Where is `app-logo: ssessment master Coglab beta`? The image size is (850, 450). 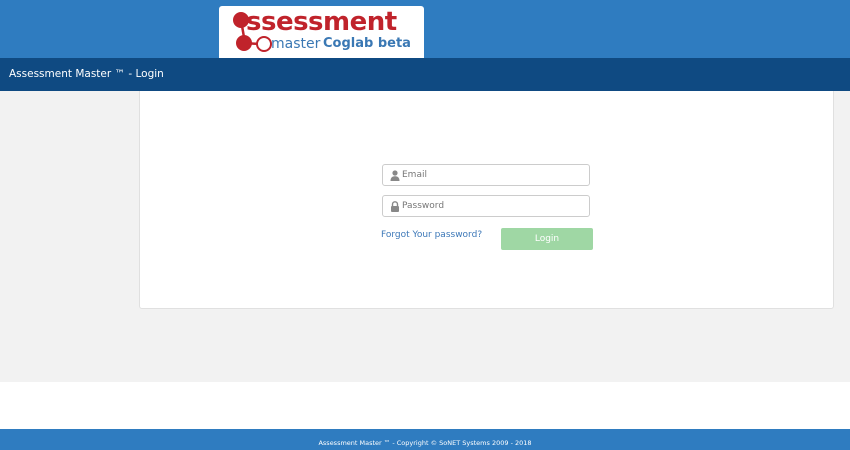
app-logo: ssessment master Coglab beta is located at coordinates (321, 32).